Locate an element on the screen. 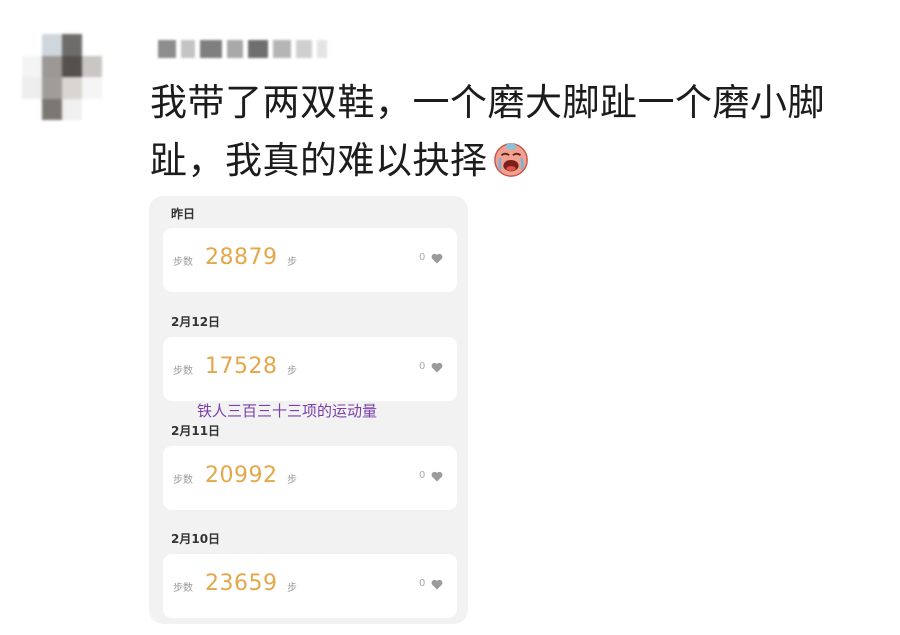 Image resolution: width=900 pixels, height=635 pixels. day-label: 昨日 is located at coordinates (183, 214).